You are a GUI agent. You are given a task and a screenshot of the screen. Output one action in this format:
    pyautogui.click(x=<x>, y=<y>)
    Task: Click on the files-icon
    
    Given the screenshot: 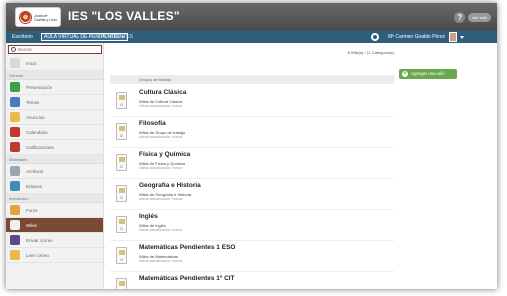 What is the action you would take?
    pyautogui.click(x=15, y=171)
    